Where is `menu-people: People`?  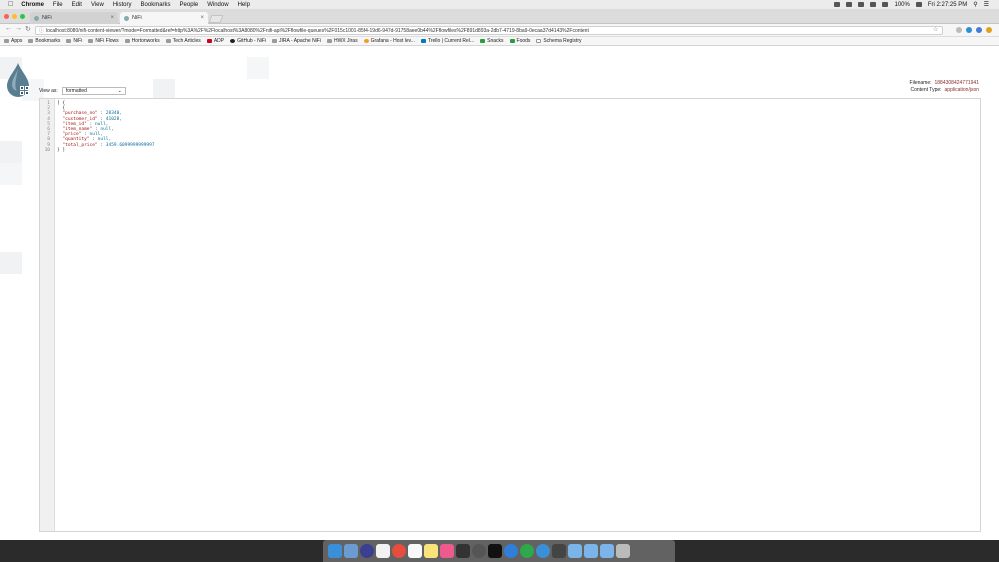
menu-people: People is located at coordinates (189, 5).